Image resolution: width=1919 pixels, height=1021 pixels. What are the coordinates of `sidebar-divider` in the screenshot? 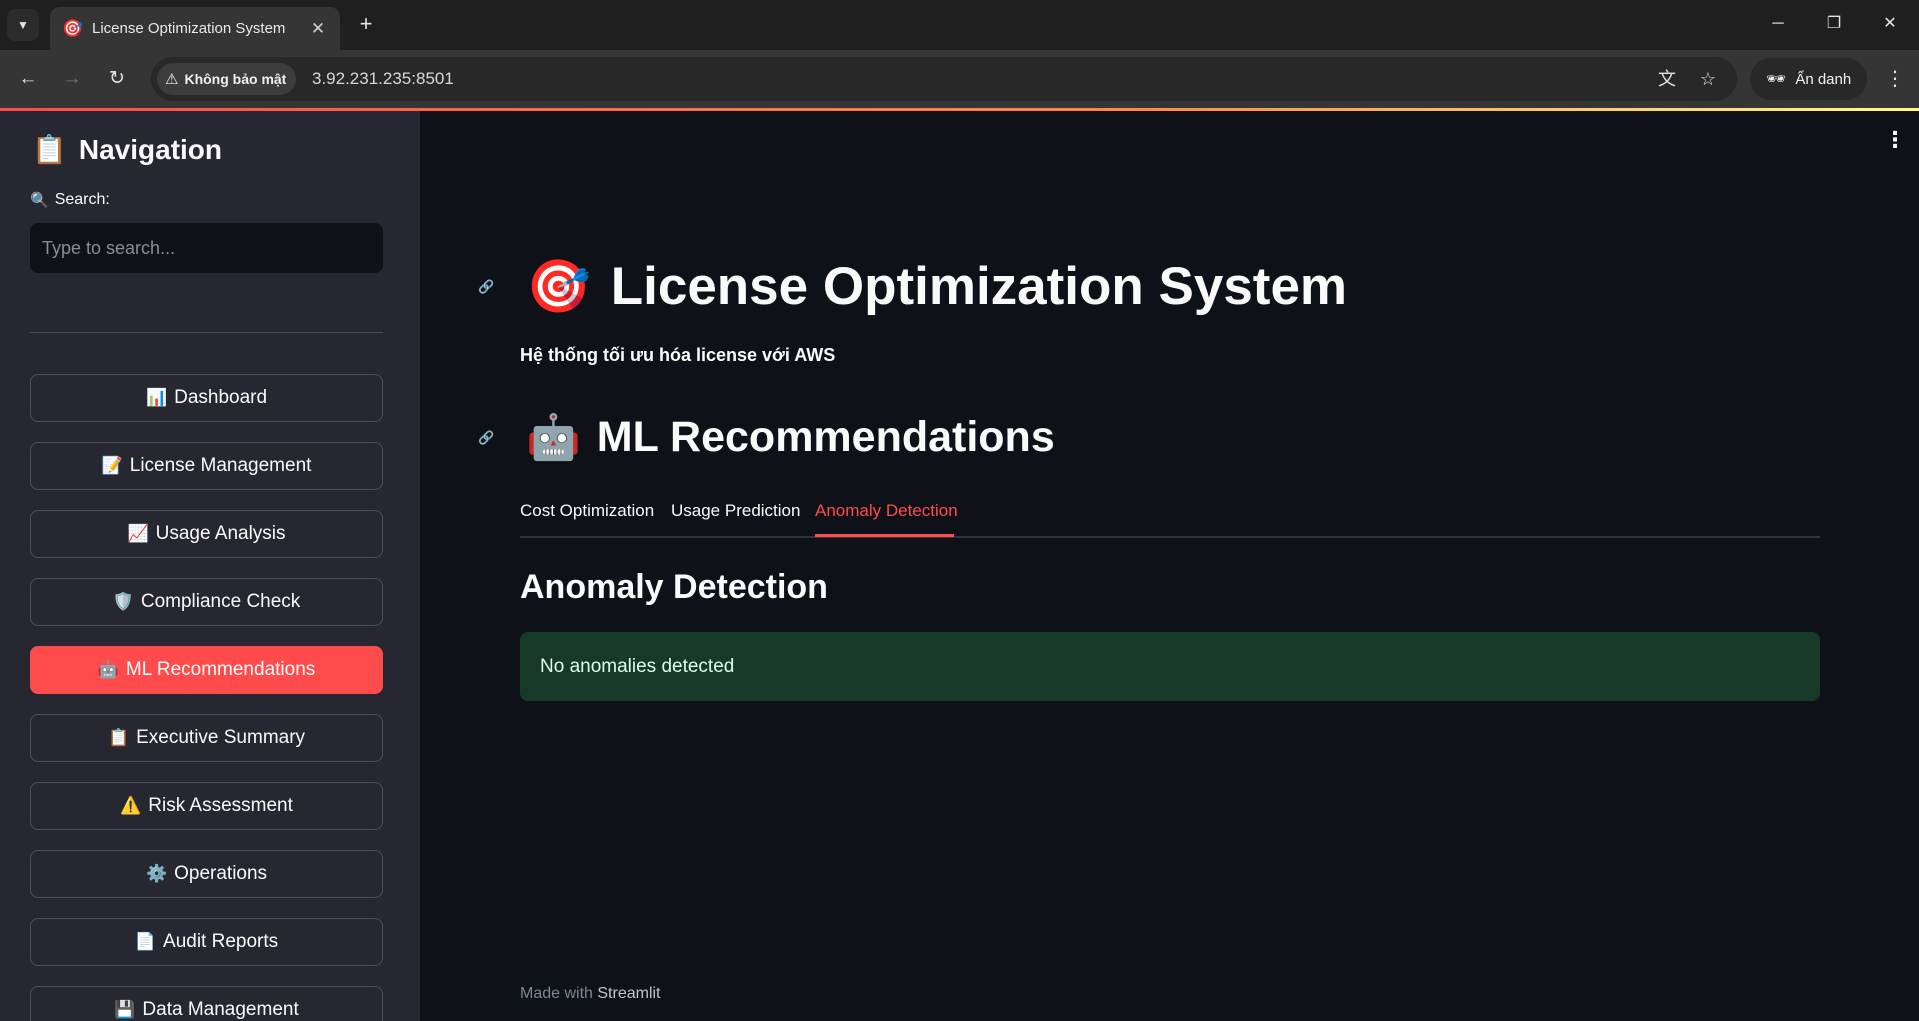 It's located at (206, 332).